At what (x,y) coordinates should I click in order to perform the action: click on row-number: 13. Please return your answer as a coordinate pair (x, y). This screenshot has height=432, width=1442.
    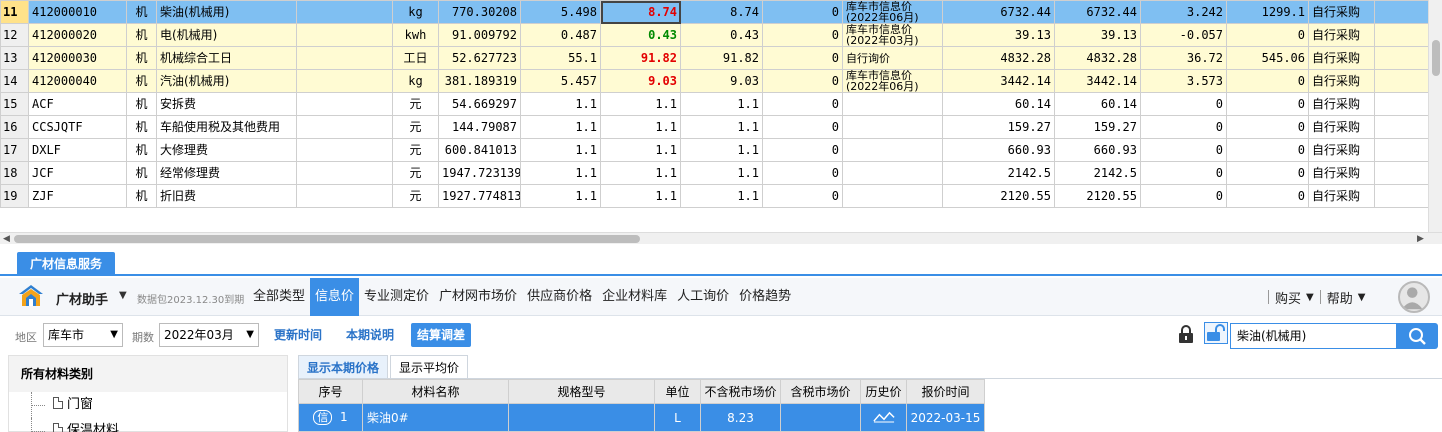
    Looking at the image, I should click on (14, 58).